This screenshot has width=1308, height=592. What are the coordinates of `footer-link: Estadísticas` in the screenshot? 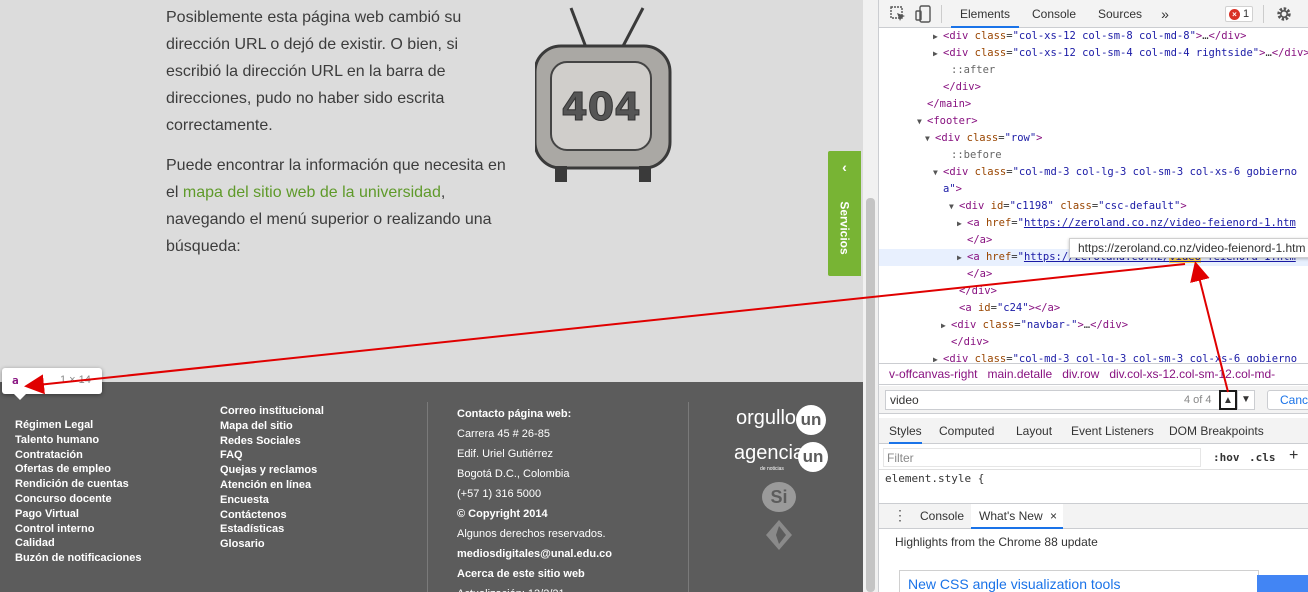 It's located at (272, 529).